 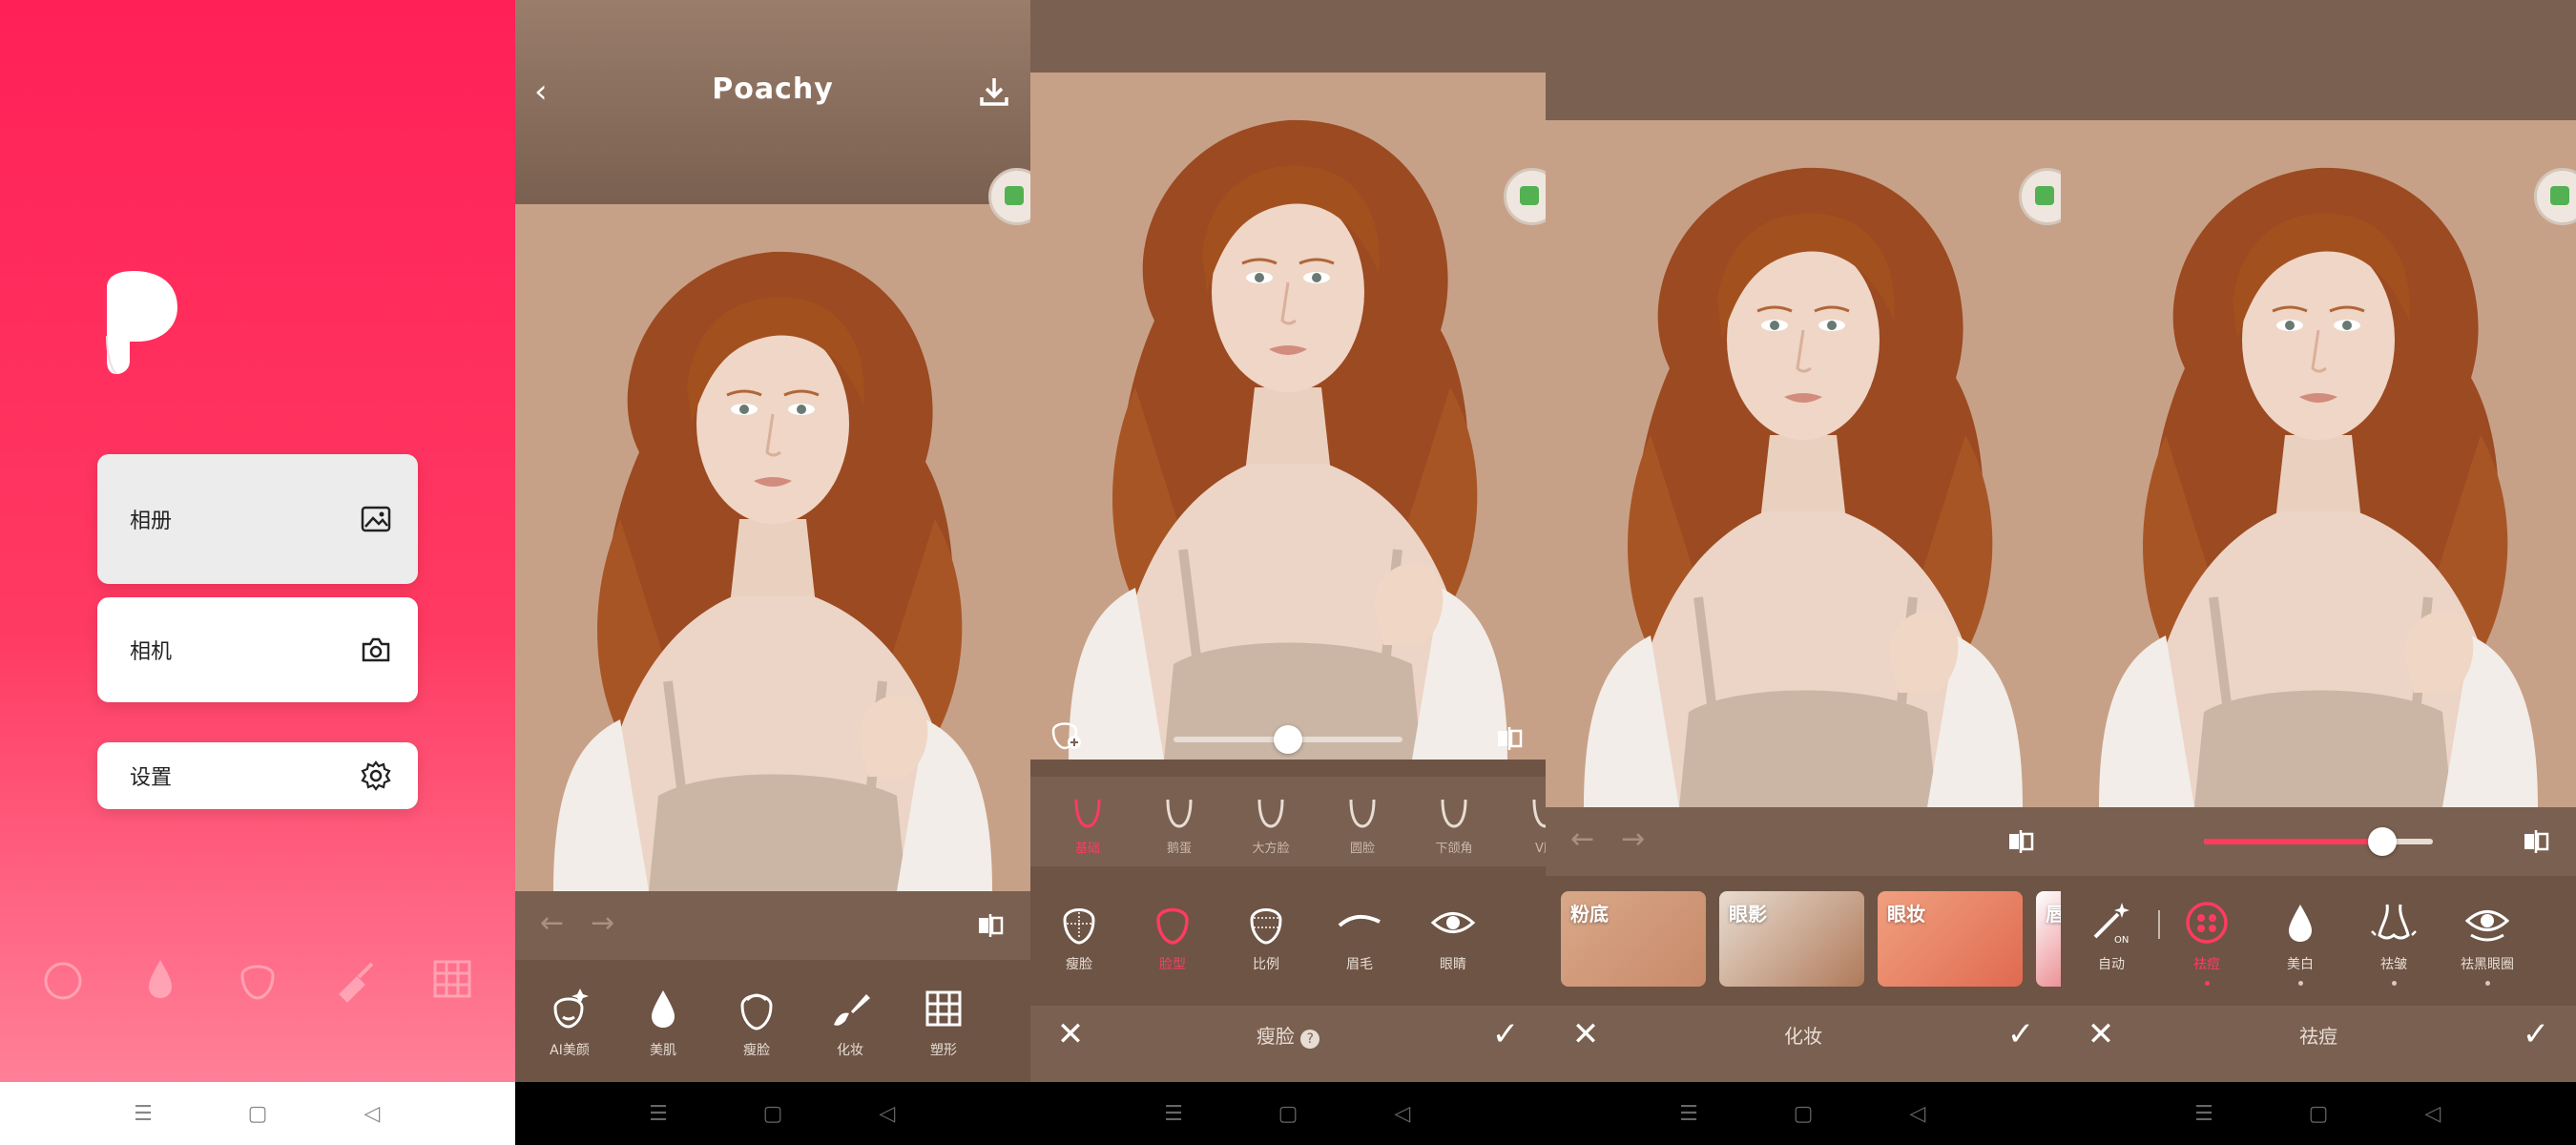 What do you see at coordinates (994, 92) in the screenshot?
I see `download-icon` at bounding box center [994, 92].